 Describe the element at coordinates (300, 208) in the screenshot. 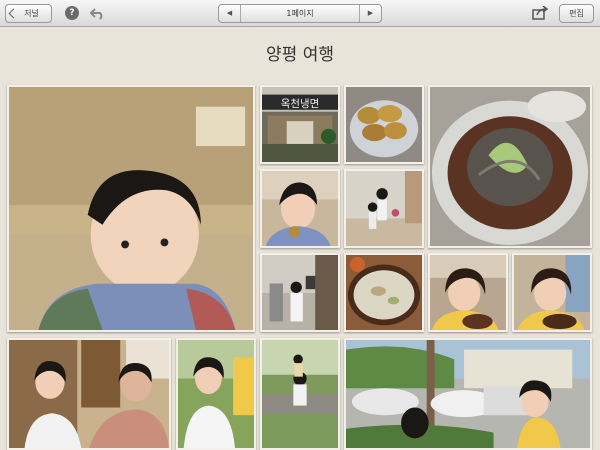

I see `photo-boy-eating` at that location.